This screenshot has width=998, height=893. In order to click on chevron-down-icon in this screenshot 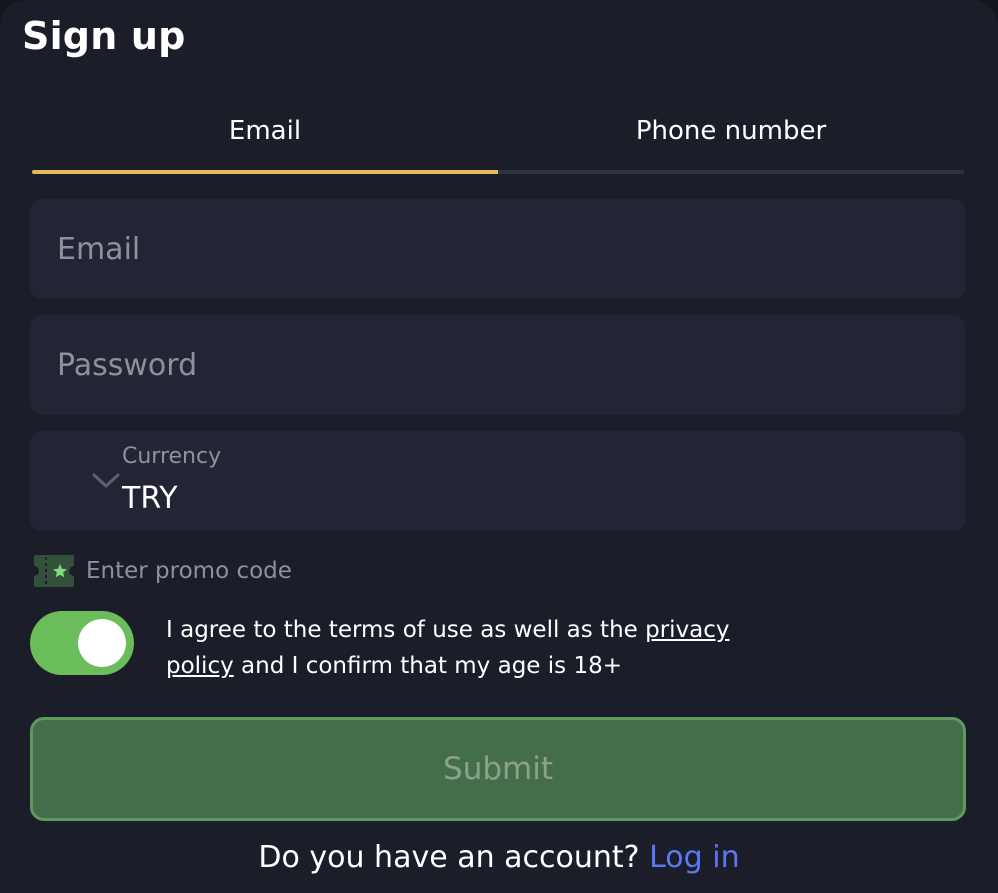, I will do `click(106, 480)`.